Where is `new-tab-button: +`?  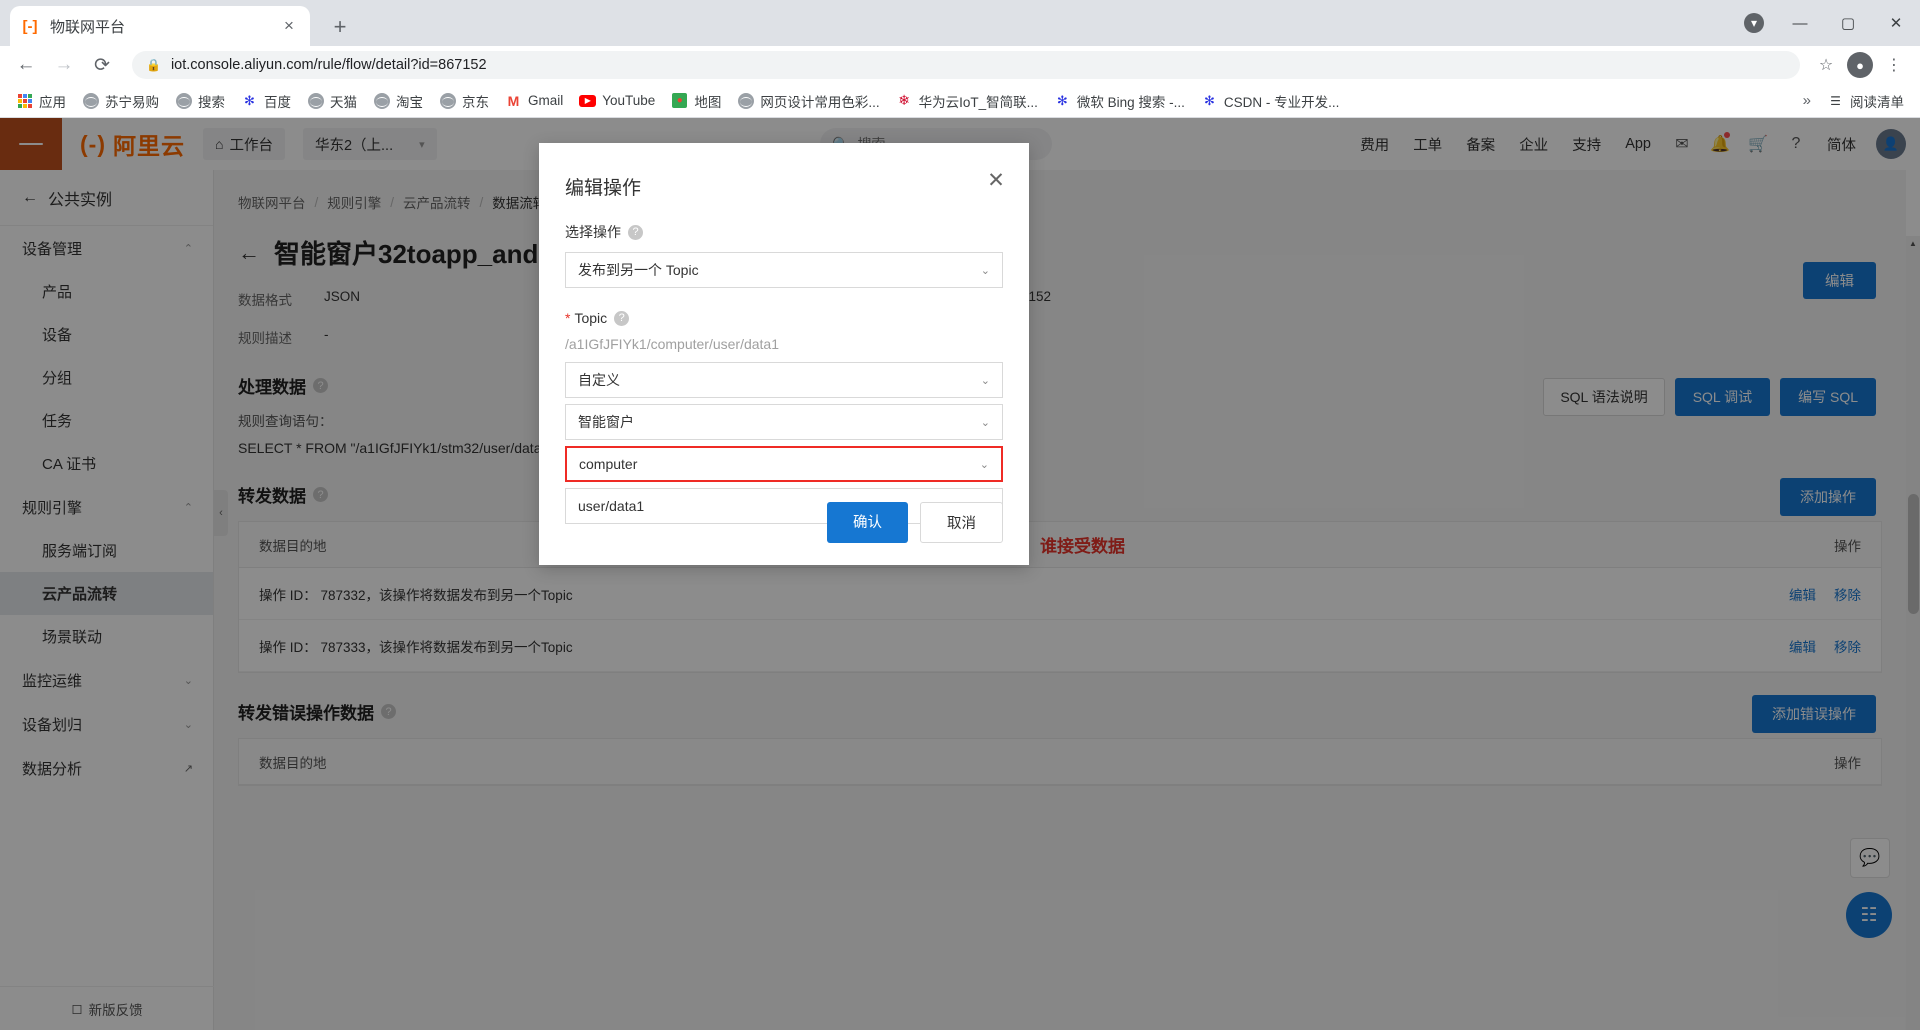
new-tab-button: + is located at coordinates (340, 27).